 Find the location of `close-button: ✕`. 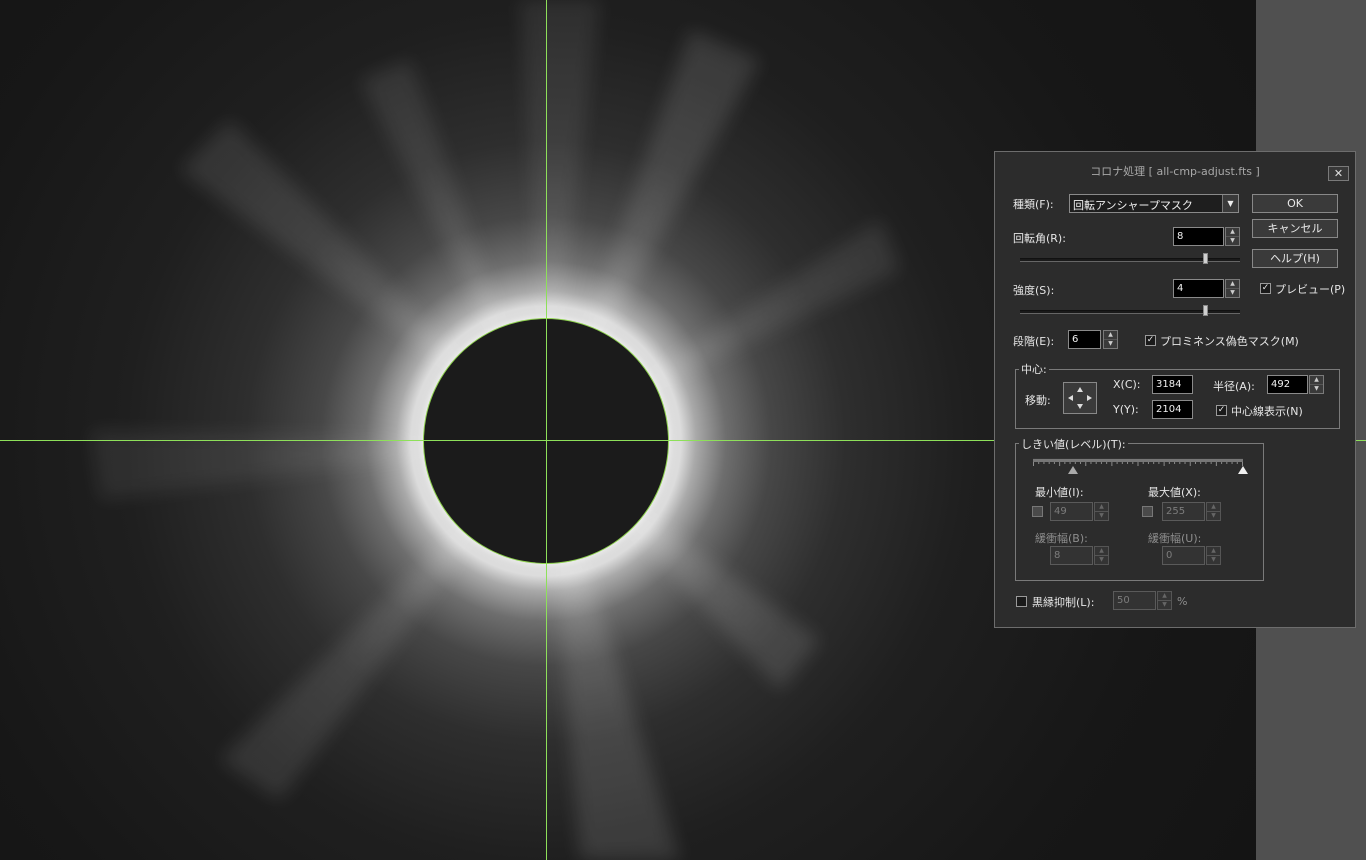

close-button: ✕ is located at coordinates (1338, 173).